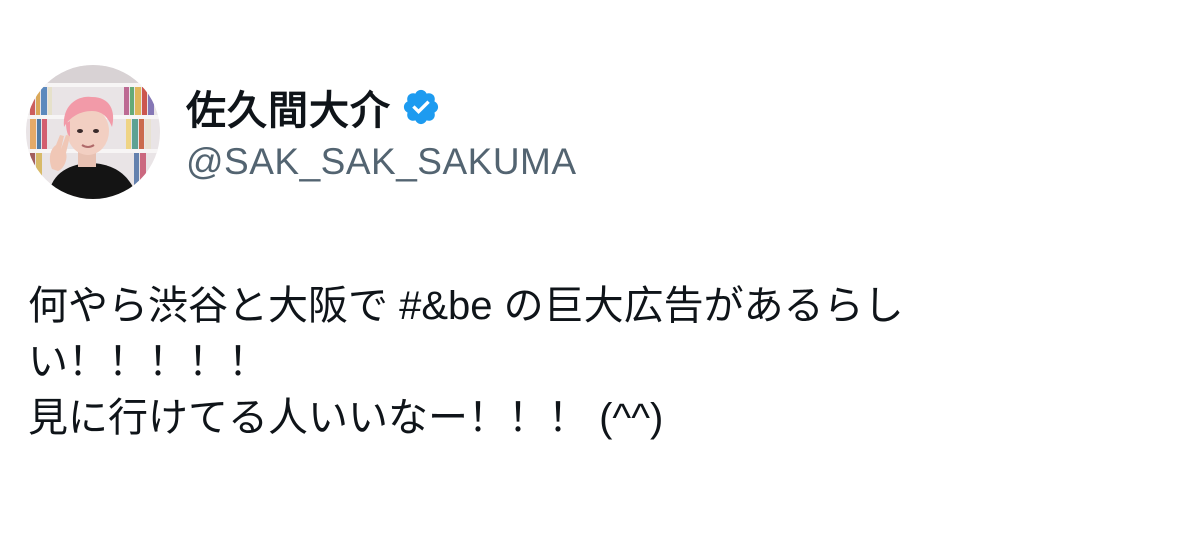 The width and height of the screenshot is (1179, 545). I want to click on tweet-line-2: い！！！！！, so click(148, 362).